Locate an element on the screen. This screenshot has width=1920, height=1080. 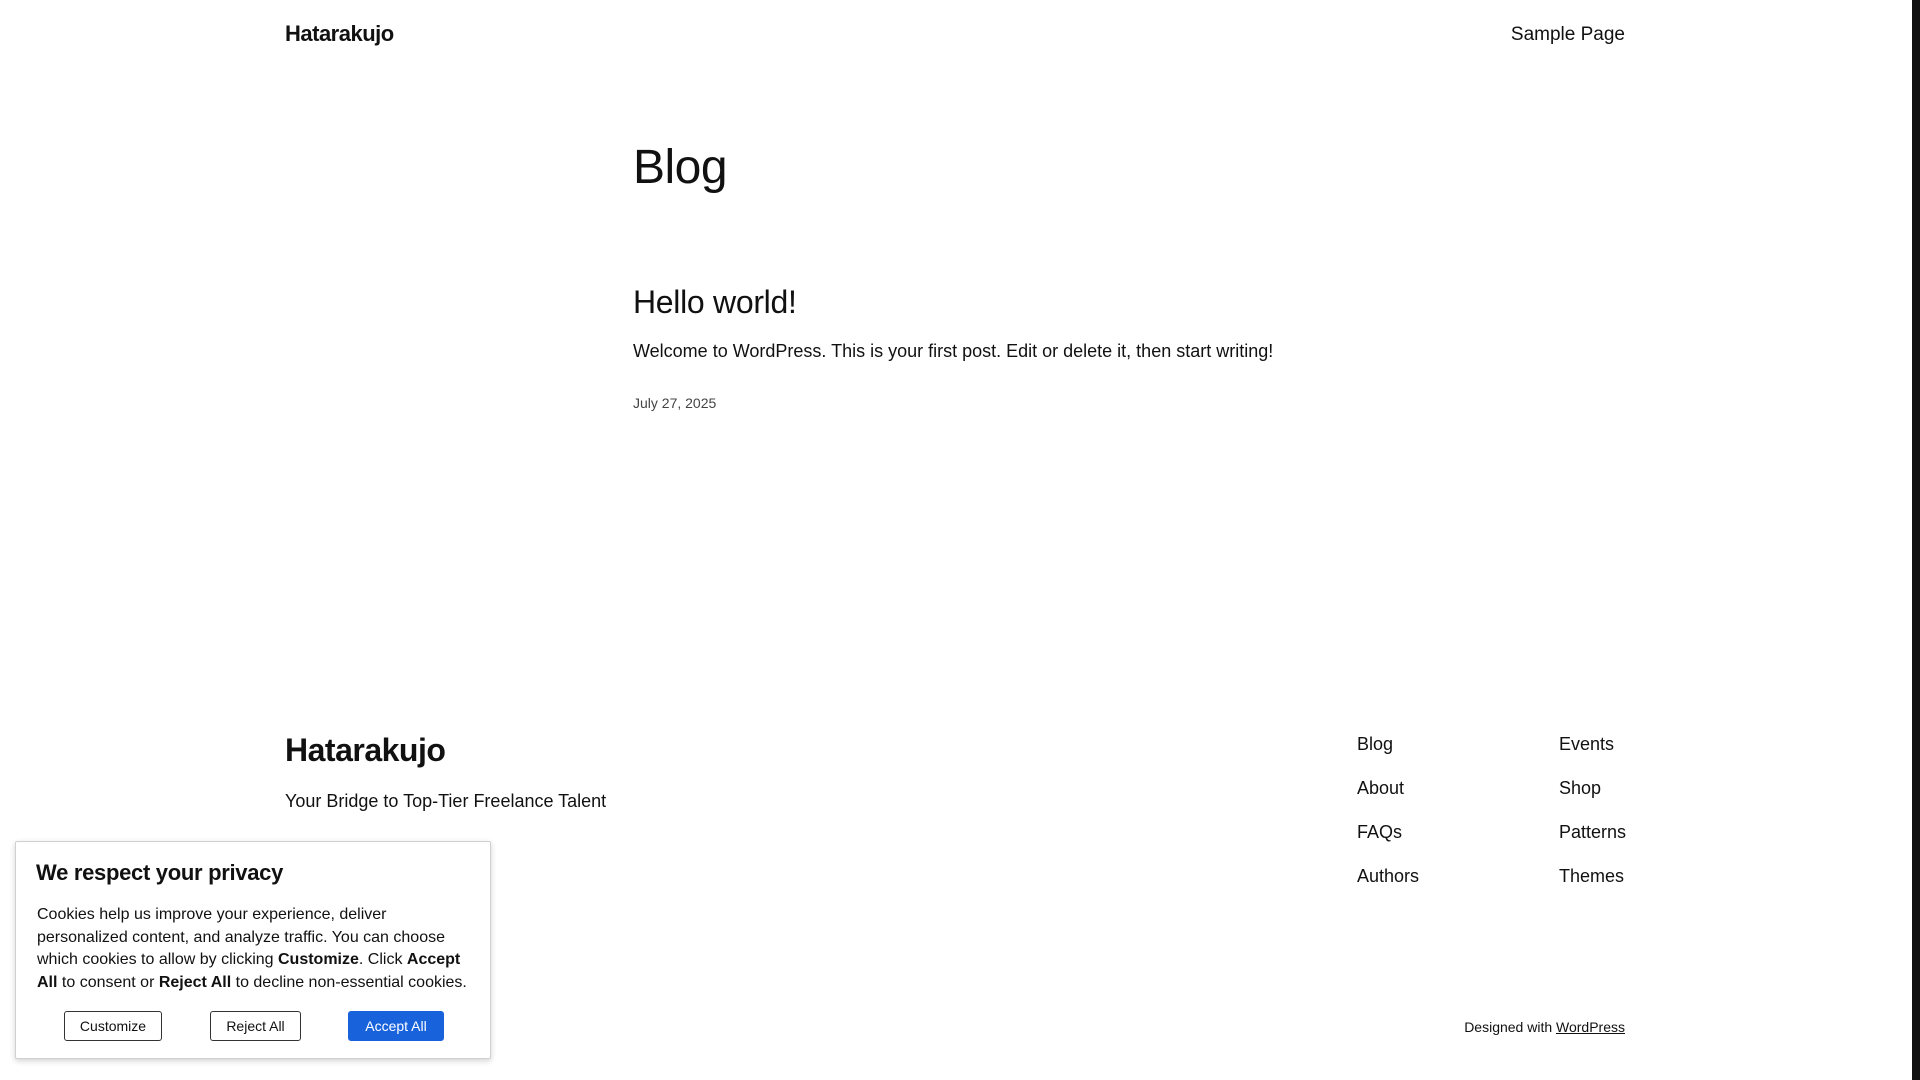
wordpress-link: WordPress is located at coordinates (1590, 1027).